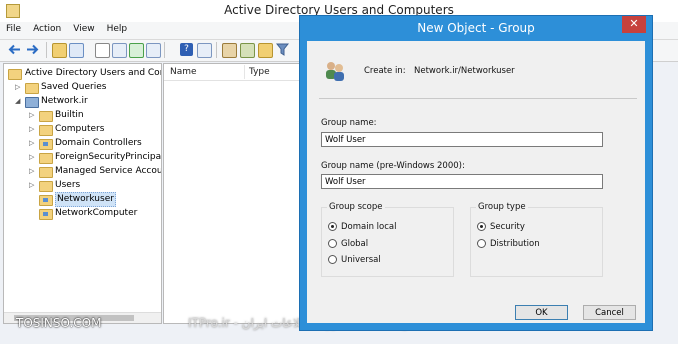 The height and width of the screenshot is (344, 678). Describe the element at coordinates (385, 71) in the screenshot. I see `create-in-label: Create in:` at that location.